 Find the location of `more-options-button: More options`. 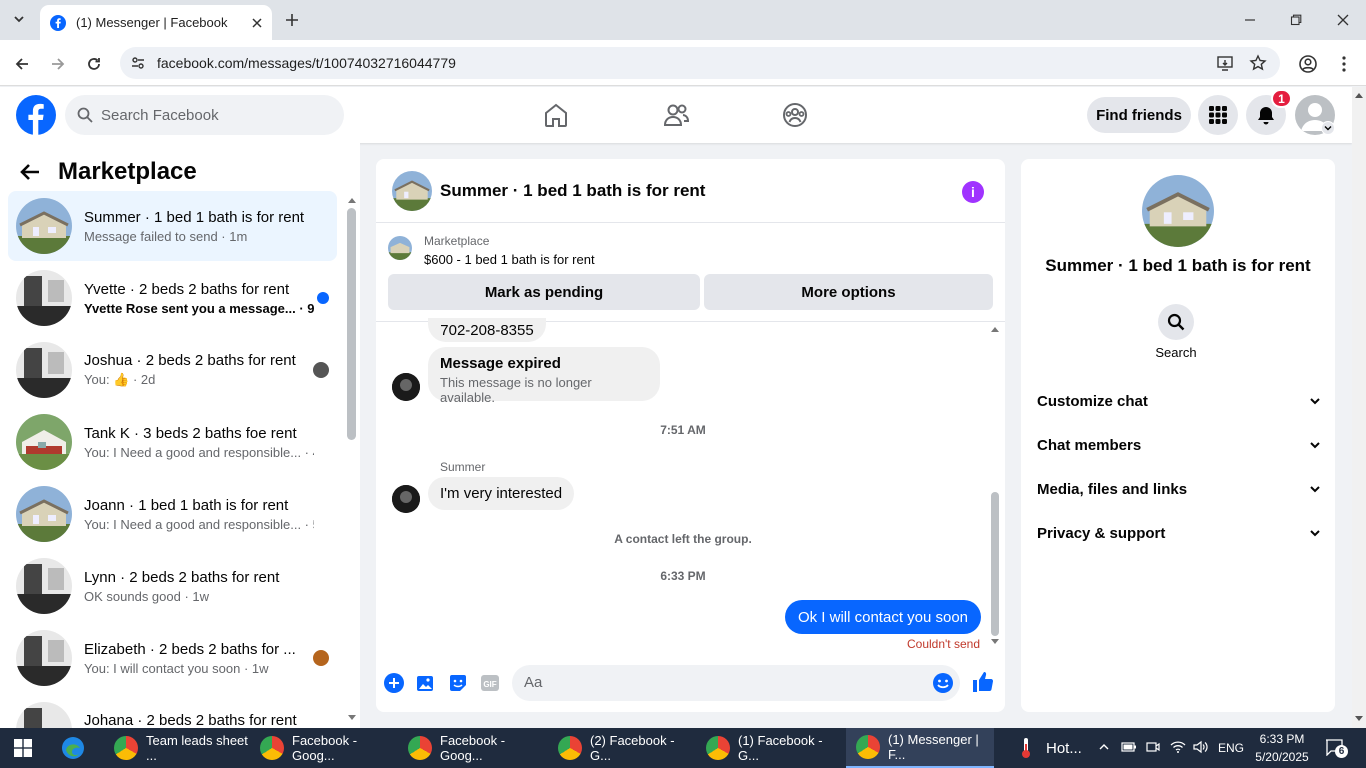

more-options-button: More options is located at coordinates (848, 292).